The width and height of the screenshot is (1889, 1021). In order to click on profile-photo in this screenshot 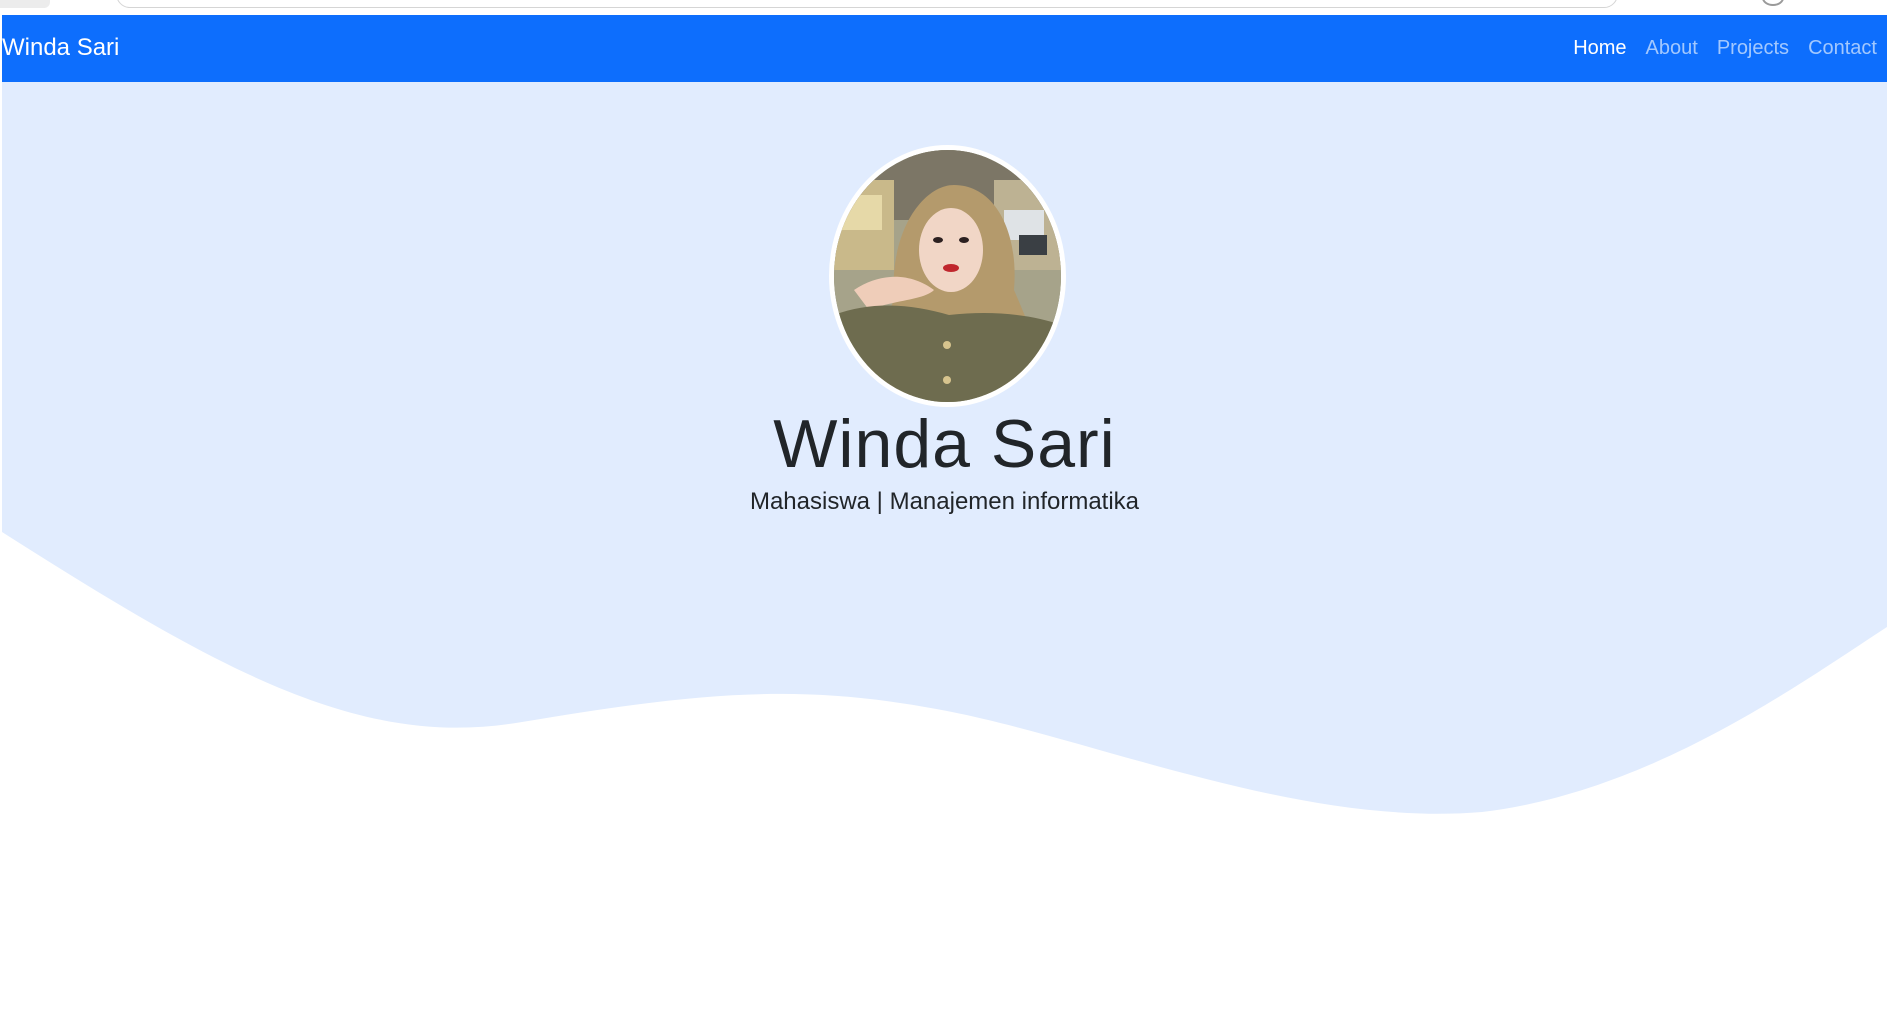, I will do `click(947, 276)`.